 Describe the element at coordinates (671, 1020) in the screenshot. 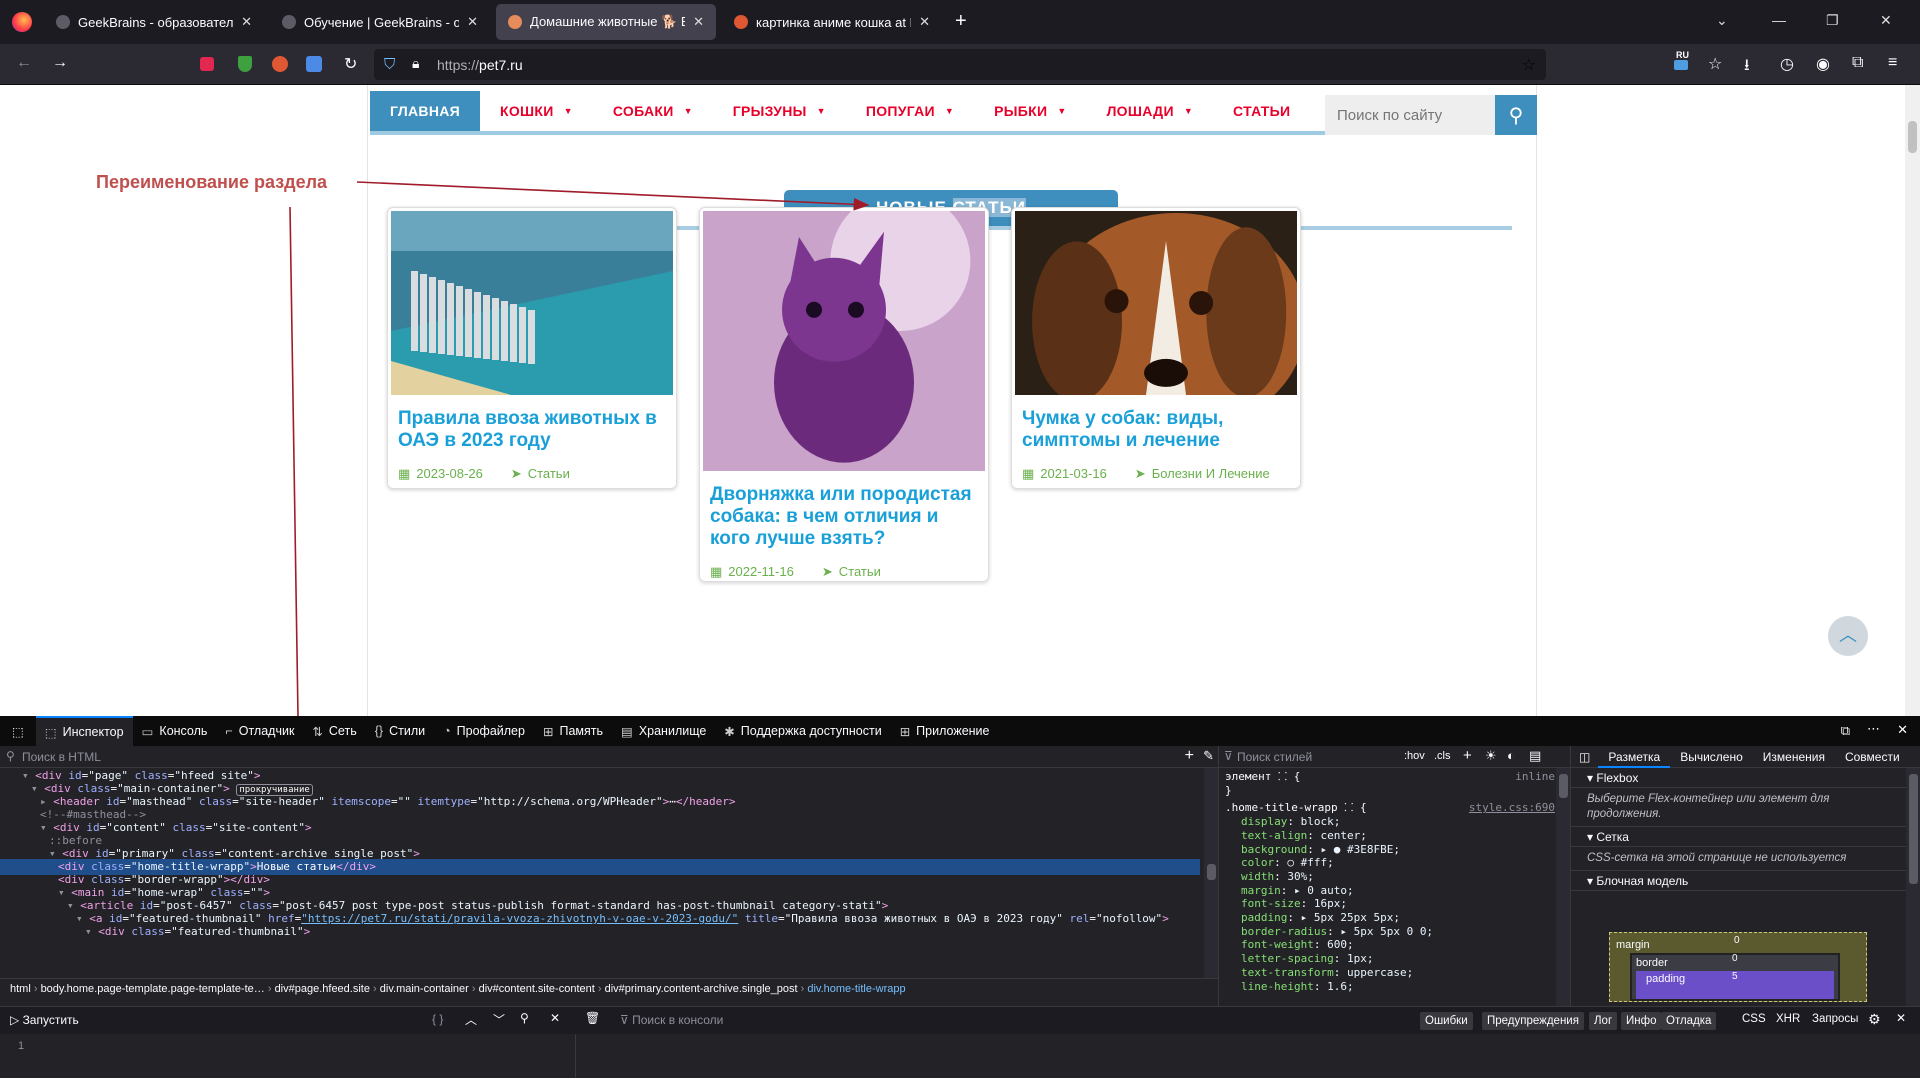

I see `console-filter-input: ⊽ Поиск в консоли` at that location.